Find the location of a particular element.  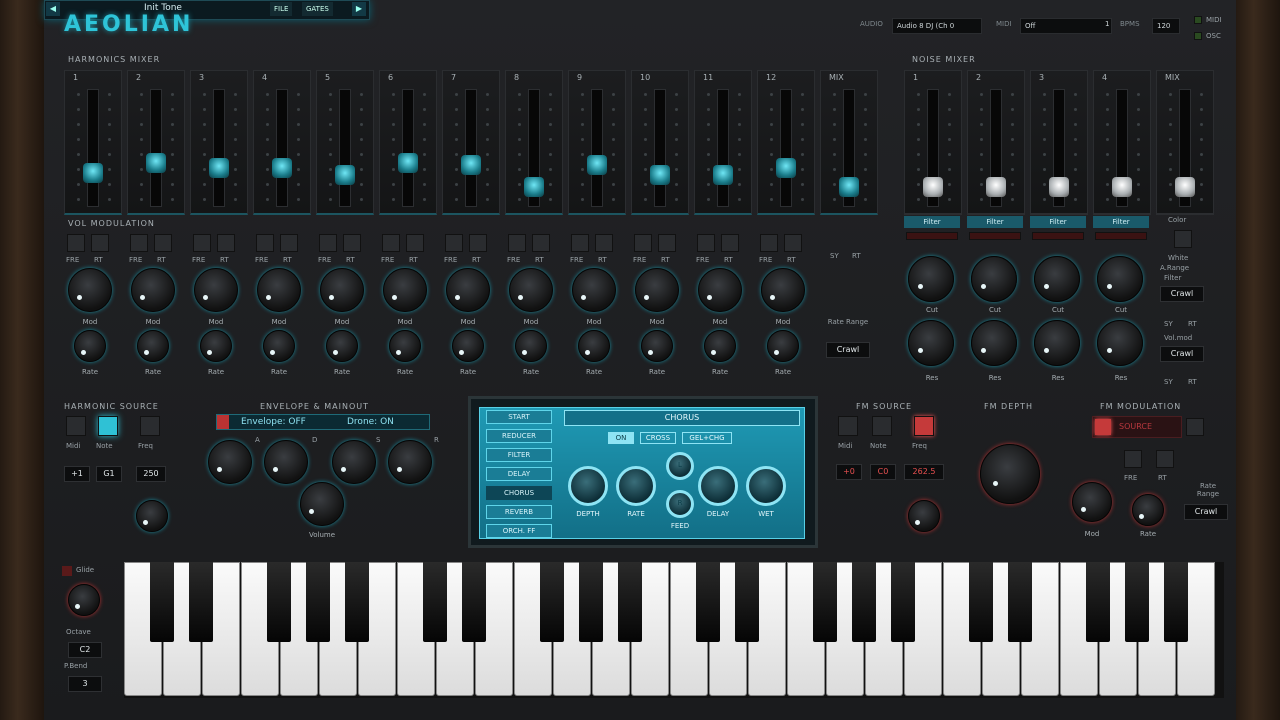

fm-mod-led is located at coordinates (1103, 427).